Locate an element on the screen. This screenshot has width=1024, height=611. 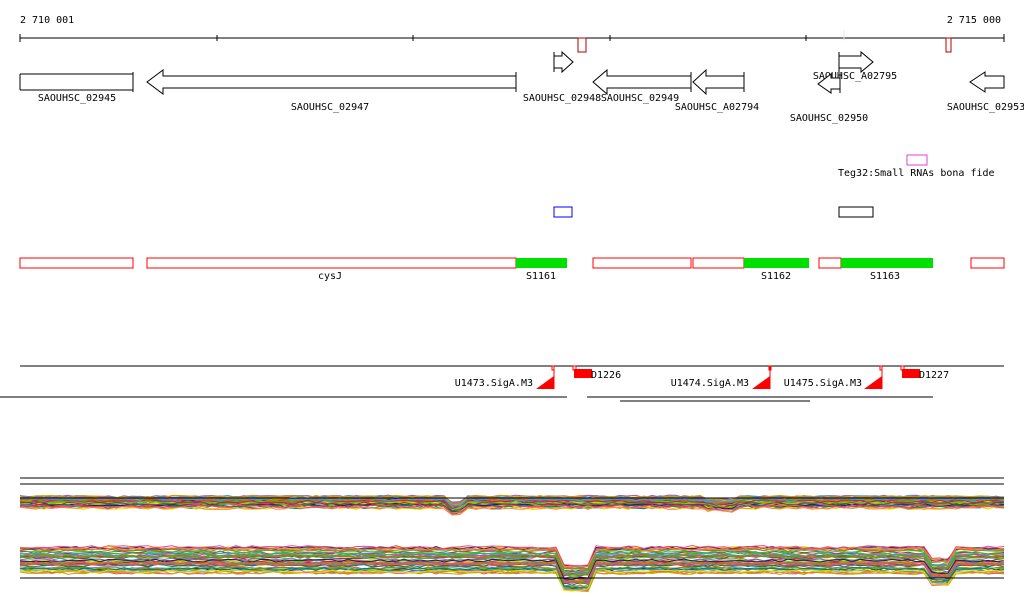
gene-label: SAOUHSC_02947 is located at coordinates (330, 107).